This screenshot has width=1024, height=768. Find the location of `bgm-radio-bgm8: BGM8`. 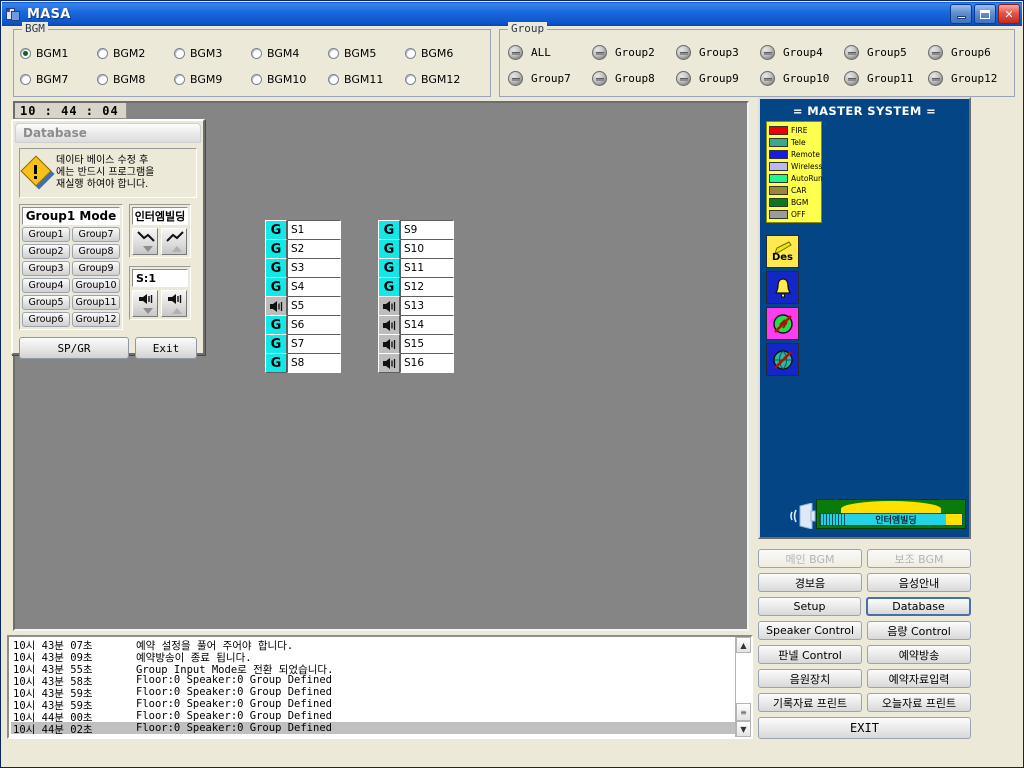

bgm-radio-bgm8: BGM8 is located at coordinates (135, 79).